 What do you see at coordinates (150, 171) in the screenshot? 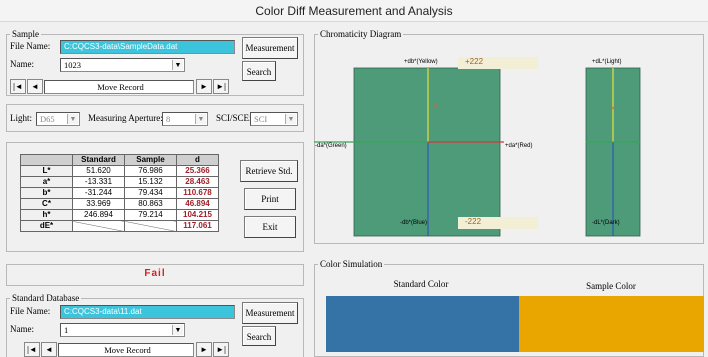
I see `sample-value: 76.986` at bounding box center [150, 171].